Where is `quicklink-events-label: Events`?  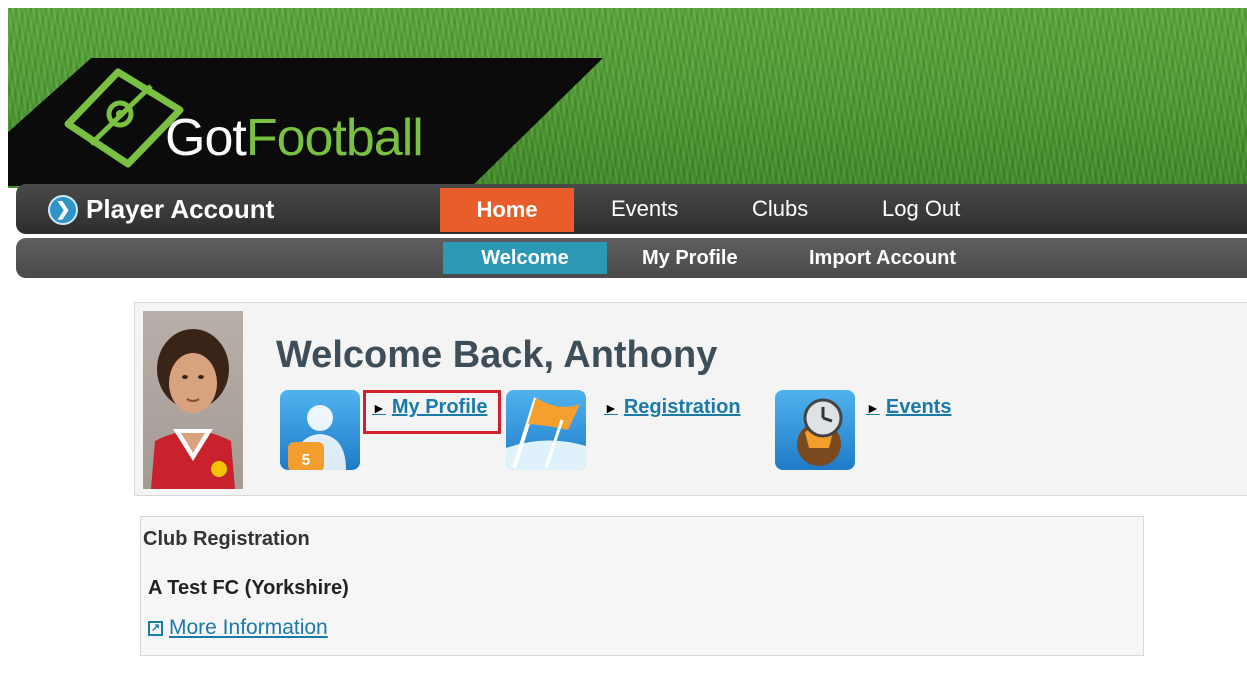
quicklink-events-label: Events is located at coordinates (919, 407).